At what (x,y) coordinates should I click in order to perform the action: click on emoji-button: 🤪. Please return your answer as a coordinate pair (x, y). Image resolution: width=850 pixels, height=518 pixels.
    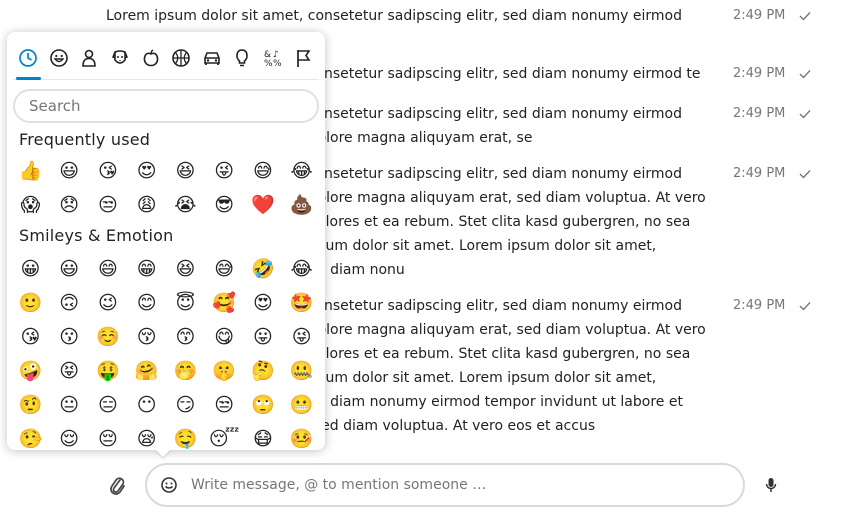
    Looking at the image, I should click on (30, 371).